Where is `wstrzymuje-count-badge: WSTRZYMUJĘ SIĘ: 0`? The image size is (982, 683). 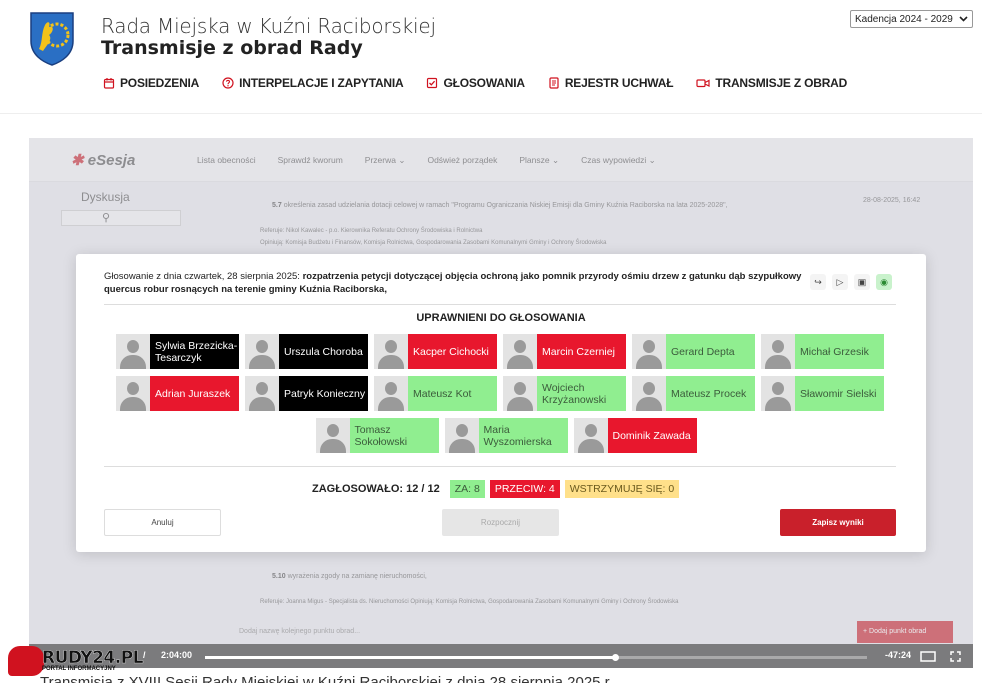 wstrzymuje-count-badge: WSTRZYMUJĘ SIĘ: 0 is located at coordinates (622, 489).